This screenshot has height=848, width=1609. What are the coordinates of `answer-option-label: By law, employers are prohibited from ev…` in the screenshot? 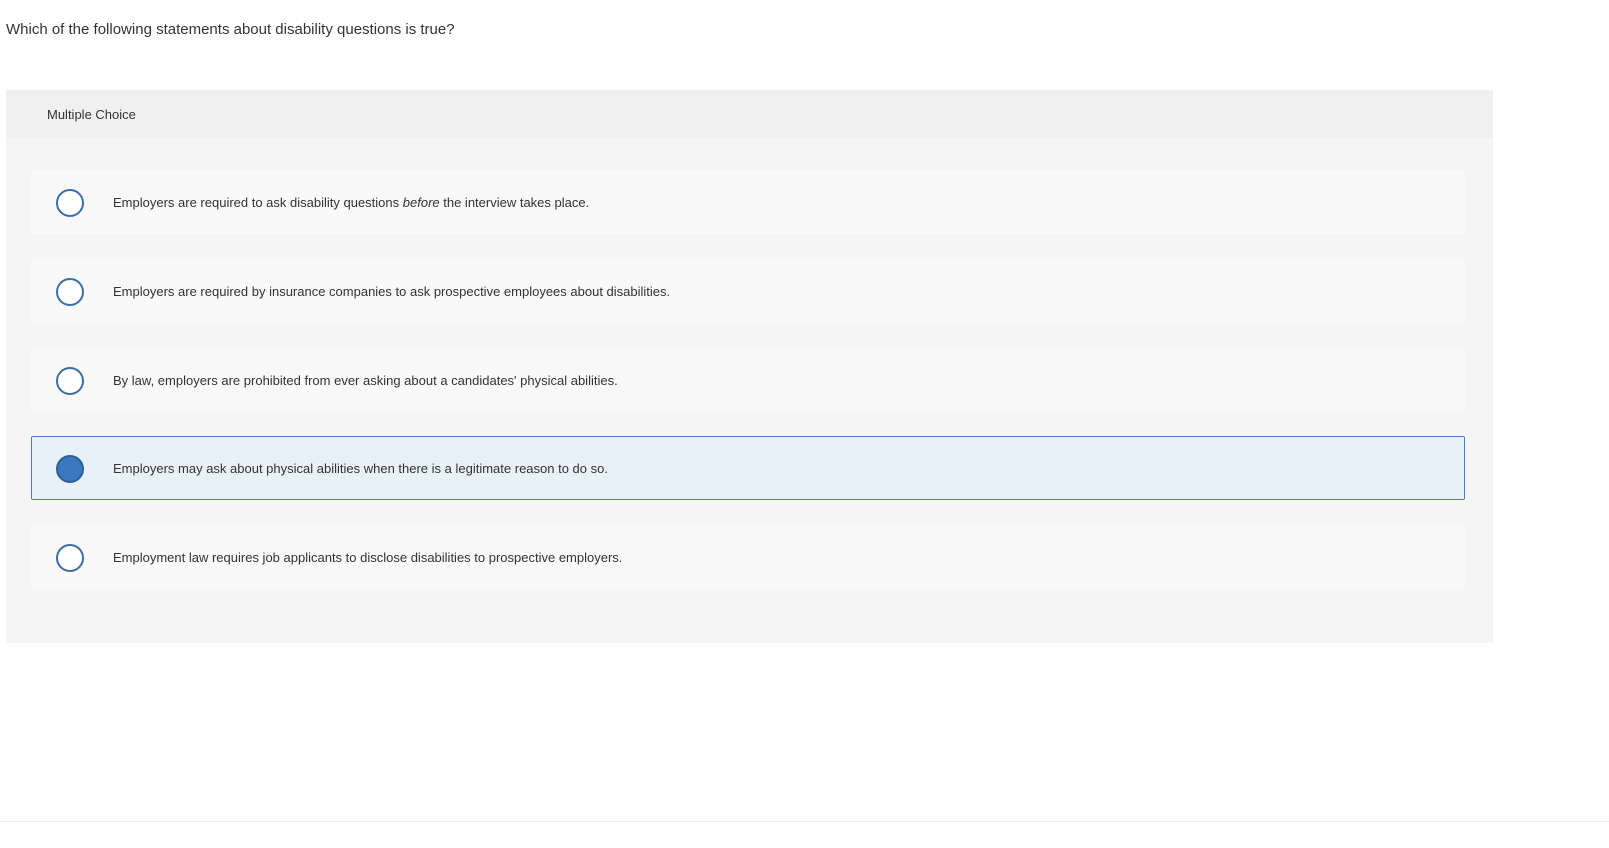 It's located at (365, 380).